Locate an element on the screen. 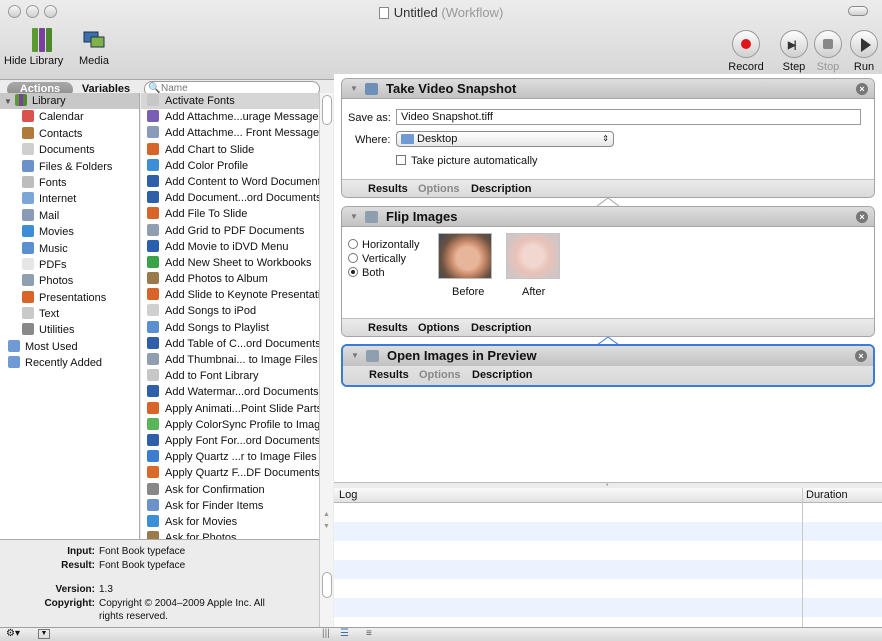 The width and height of the screenshot is (882, 641). library-item: Text is located at coordinates (69, 314).